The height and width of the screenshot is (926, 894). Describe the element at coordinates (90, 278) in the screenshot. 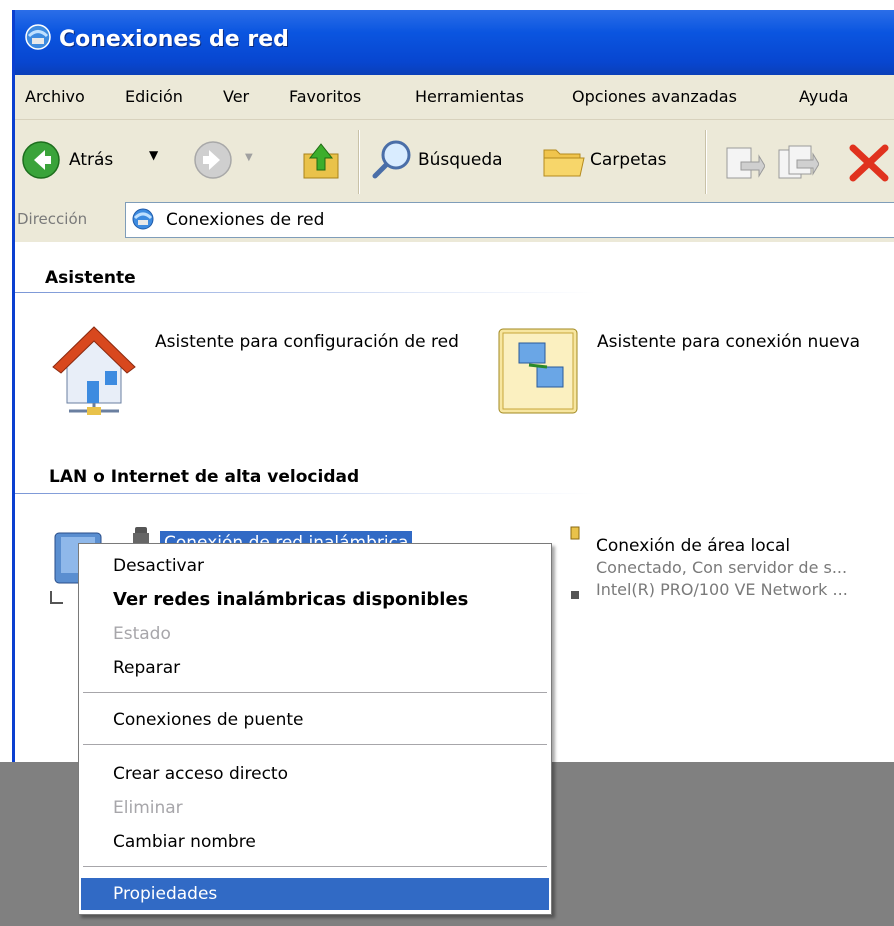

I see `group-title-asistente: Asistente` at that location.